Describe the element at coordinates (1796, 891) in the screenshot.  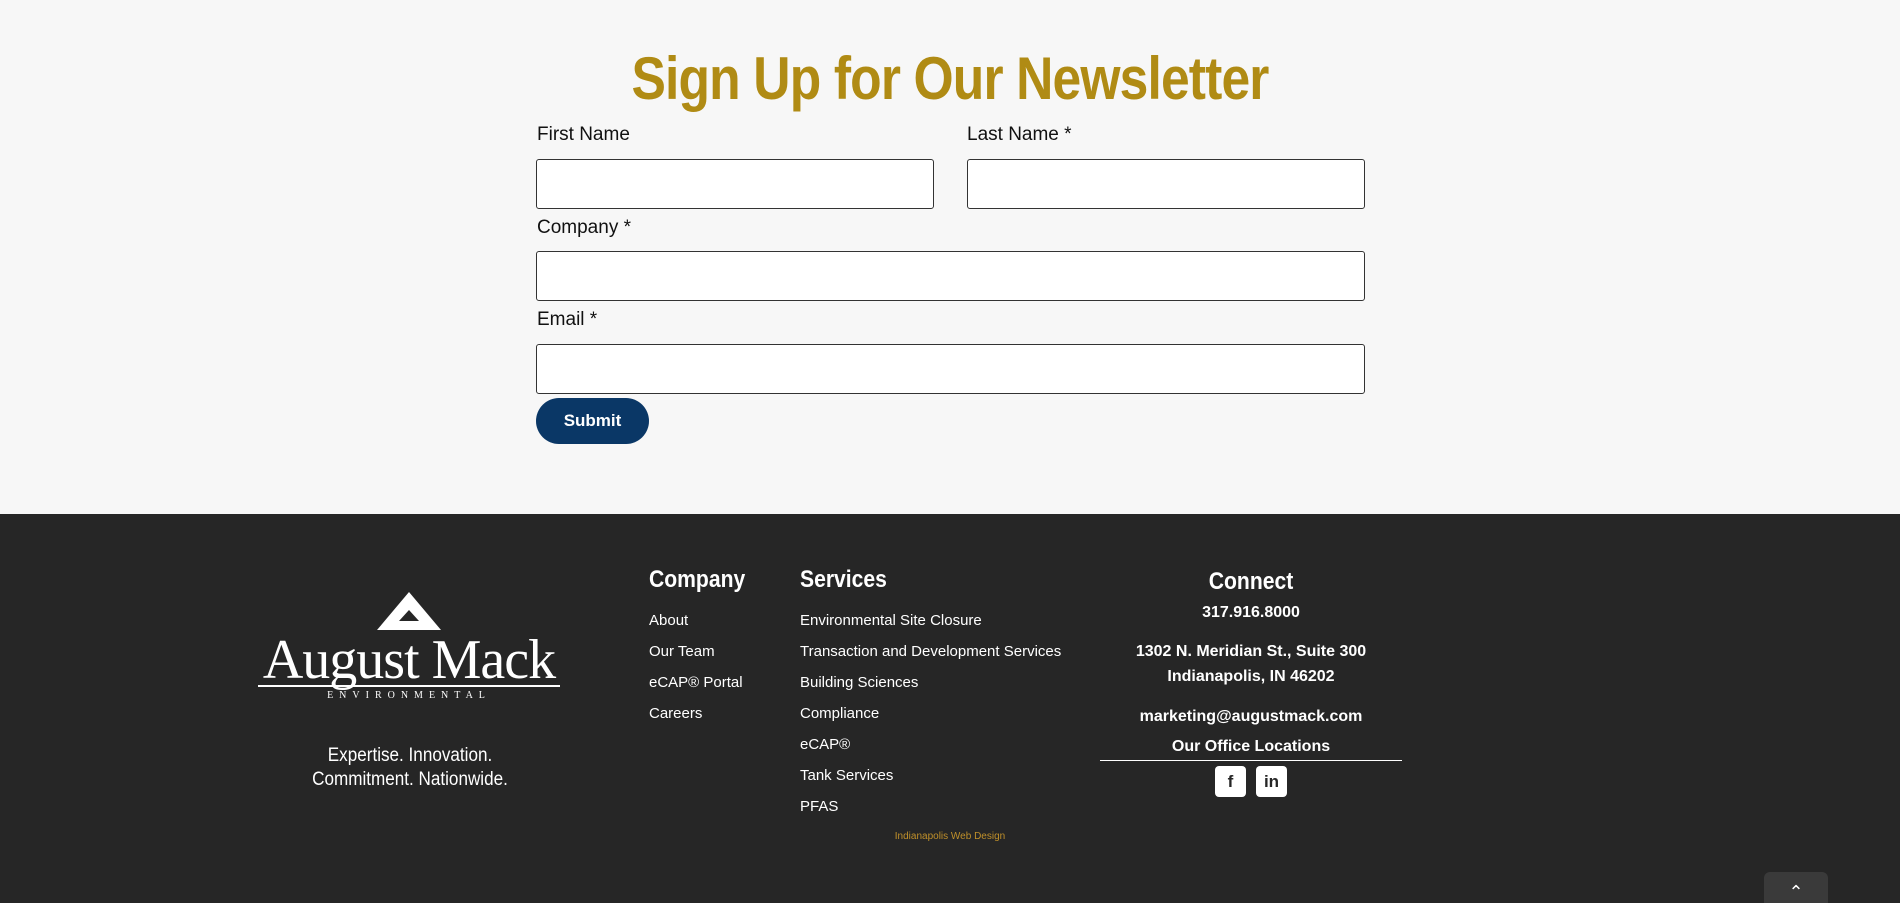
I see `chevron-up-icon: ⌃` at that location.